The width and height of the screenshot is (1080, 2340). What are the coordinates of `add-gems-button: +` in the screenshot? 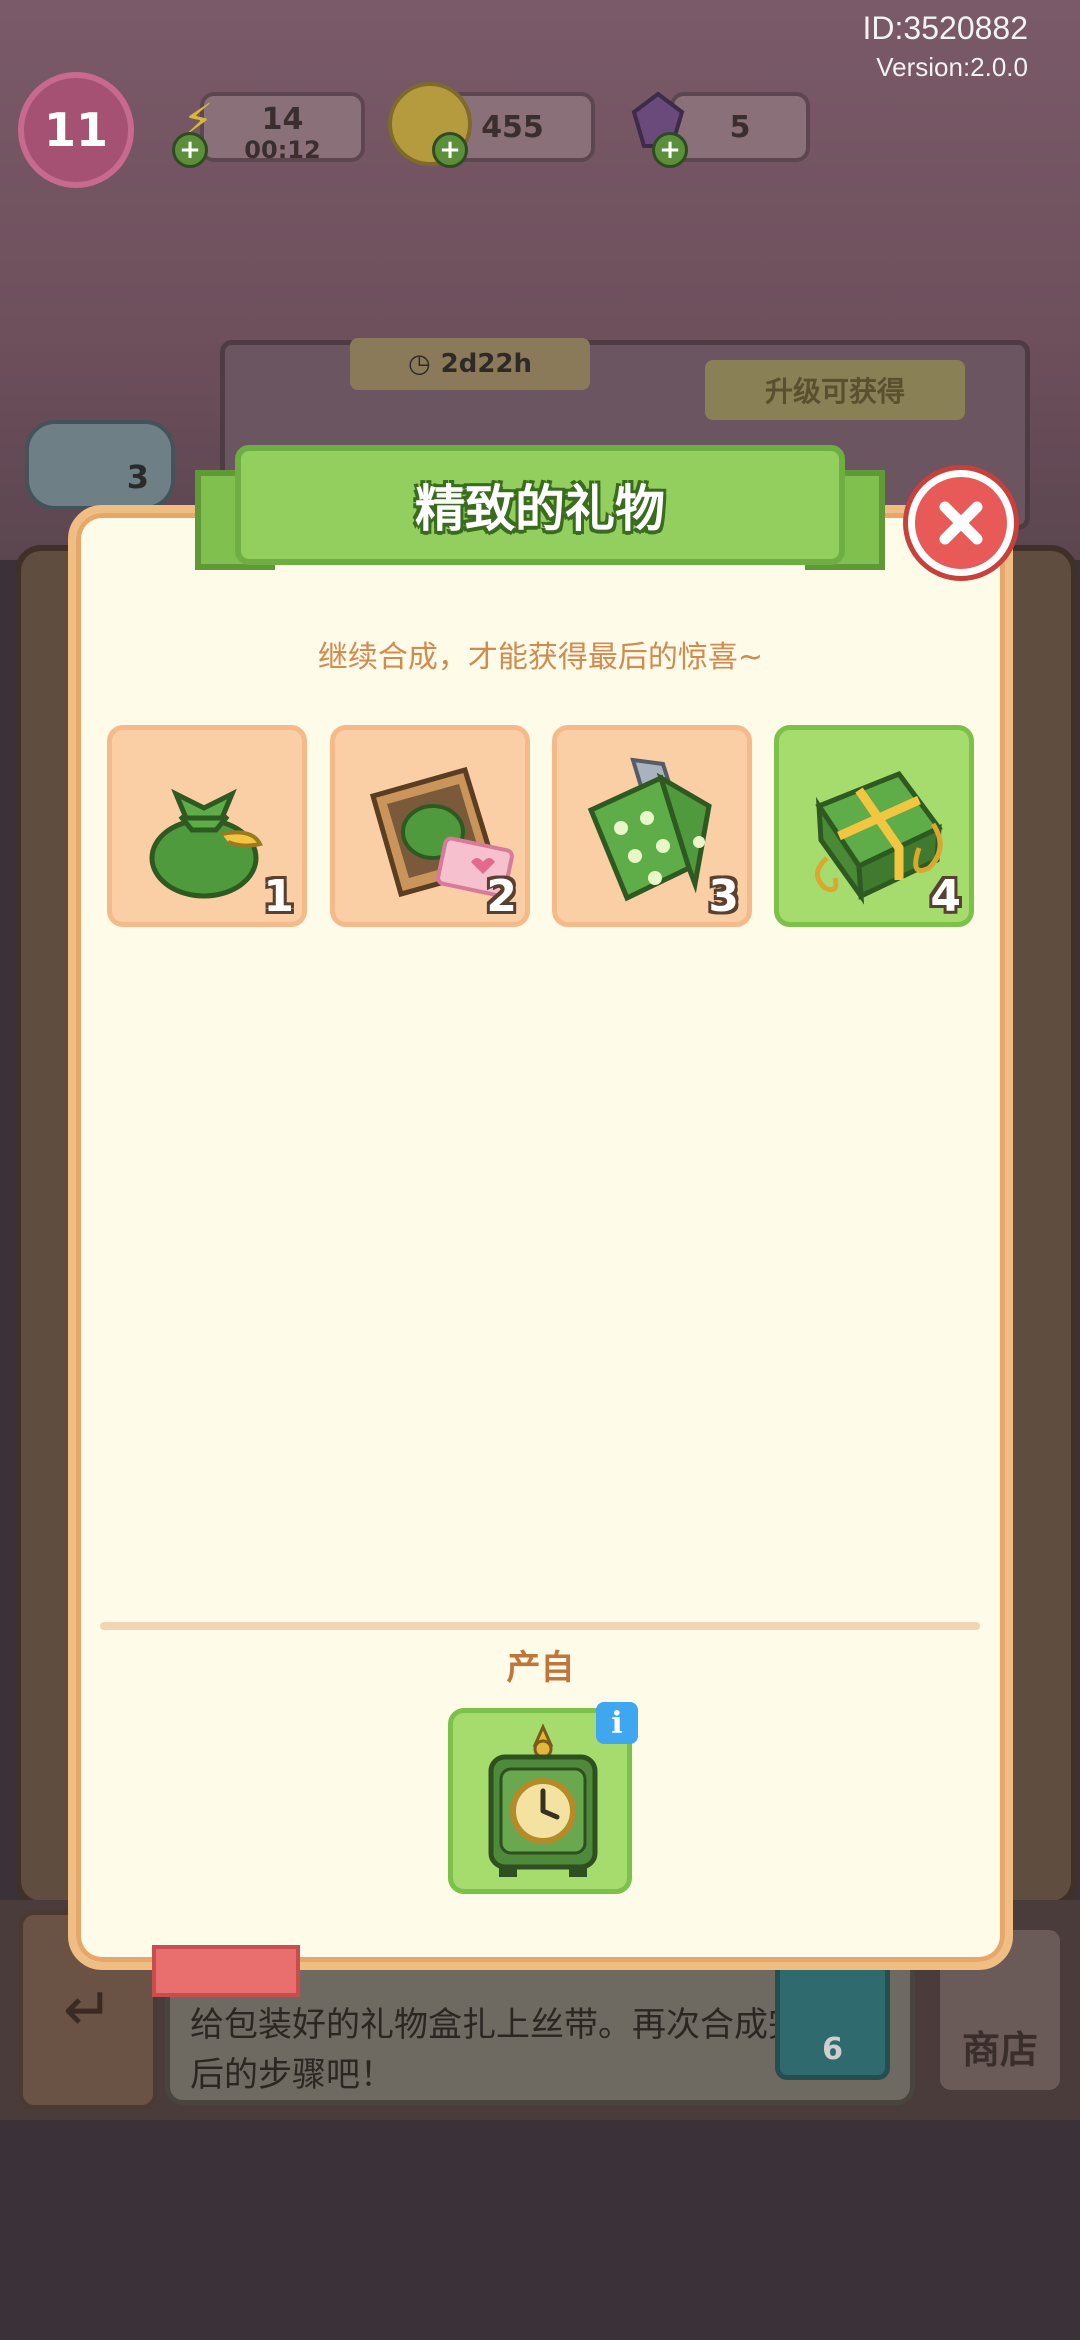 It's located at (670, 150).